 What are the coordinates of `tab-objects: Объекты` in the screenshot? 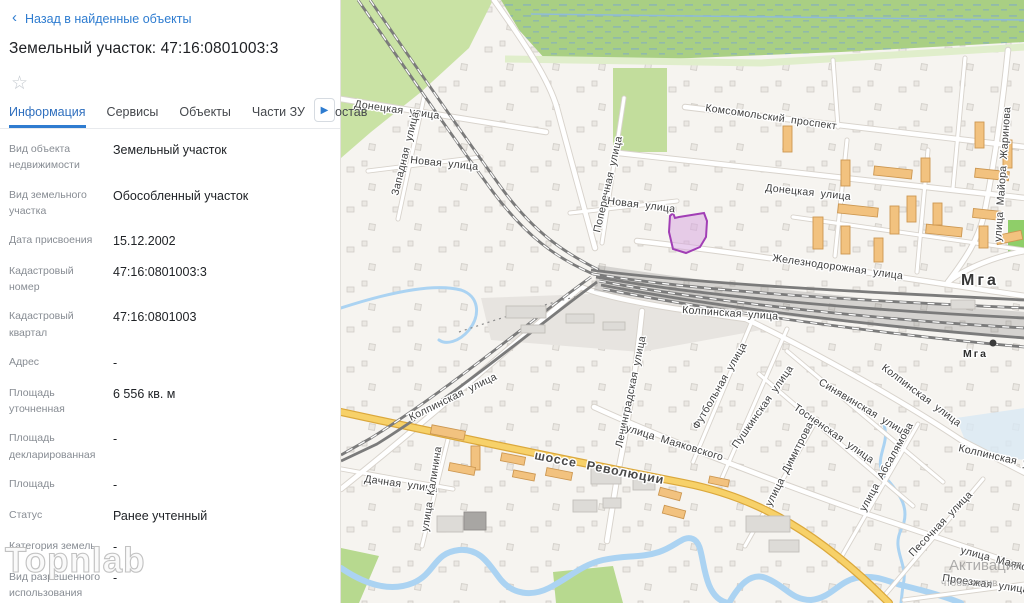 It's located at (205, 116).